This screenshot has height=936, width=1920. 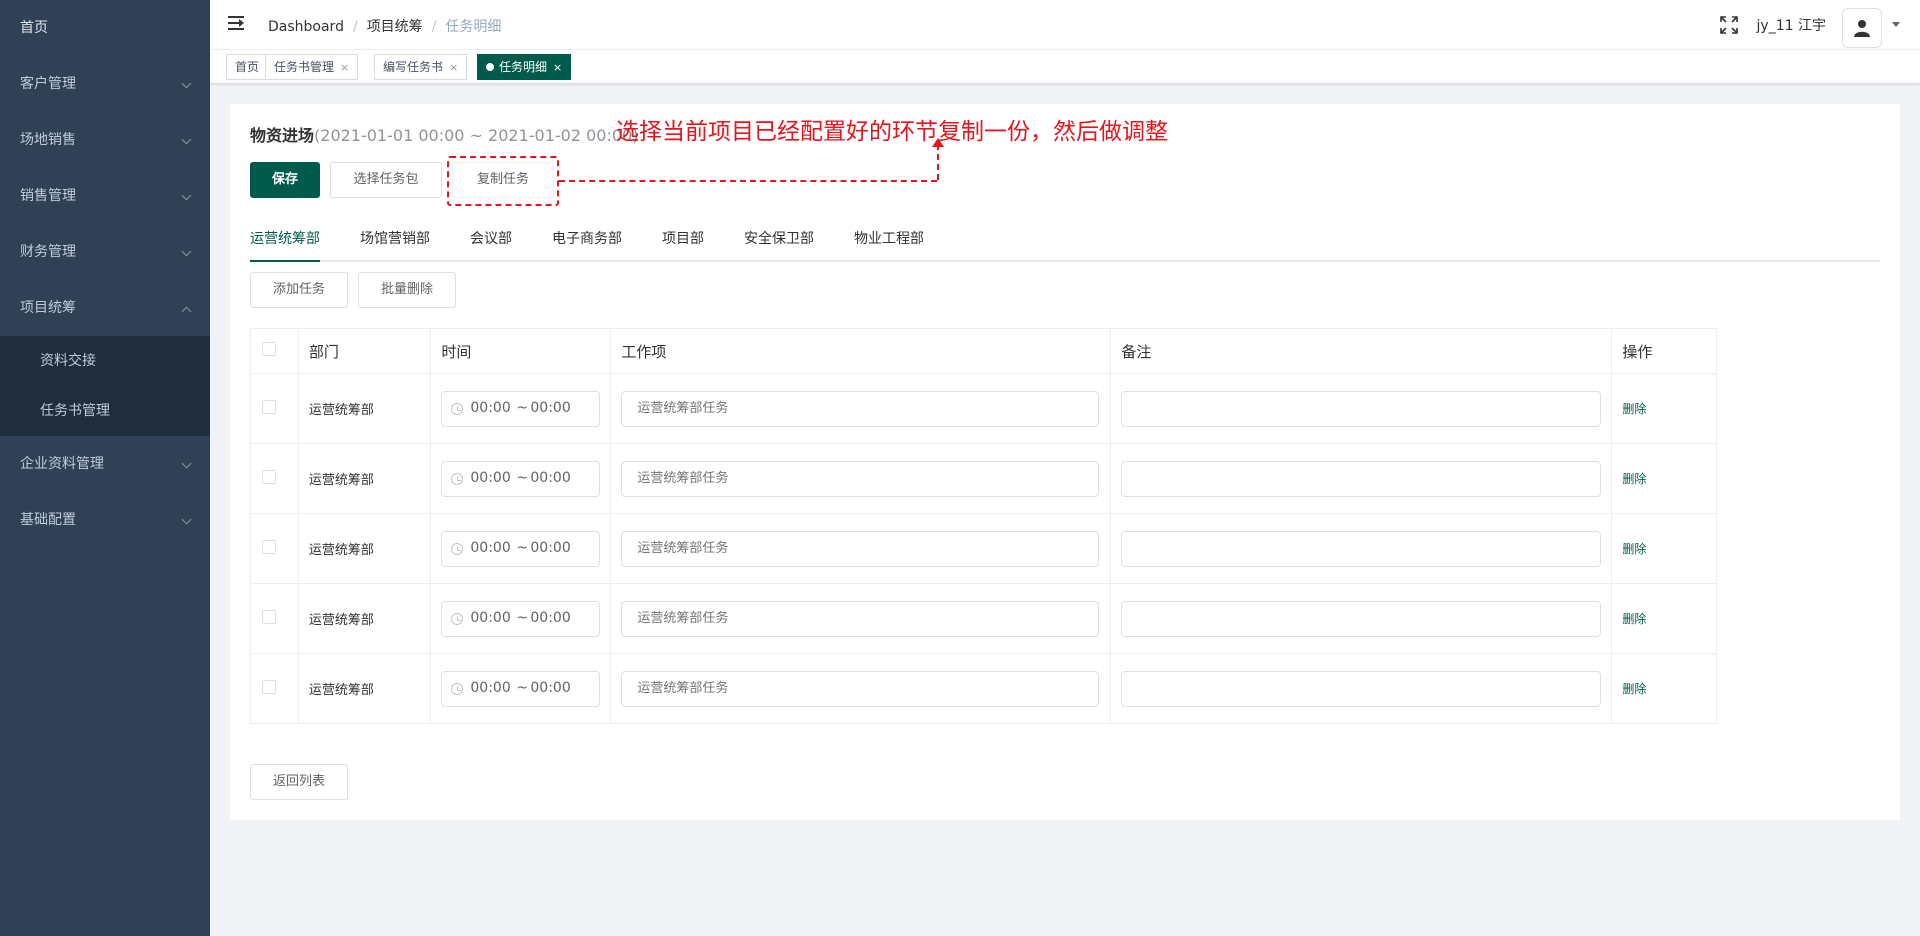 What do you see at coordinates (1664, 351) in the screenshot?
I see `header-op: 操作` at bounding box center [1664, 351].